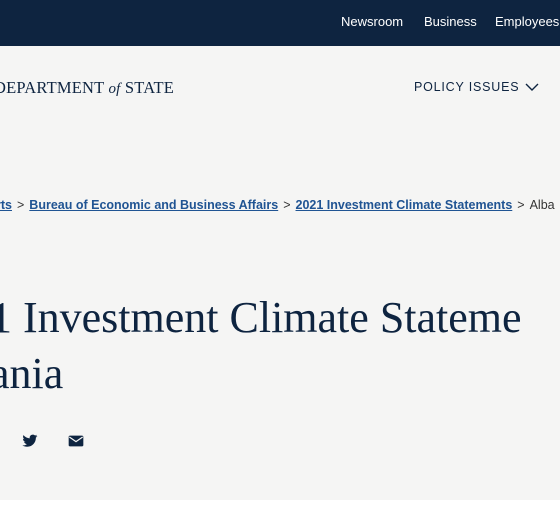  Describe the element at coordinates (30, 441) in the screenshot. I see `twitter-icon` at that location.